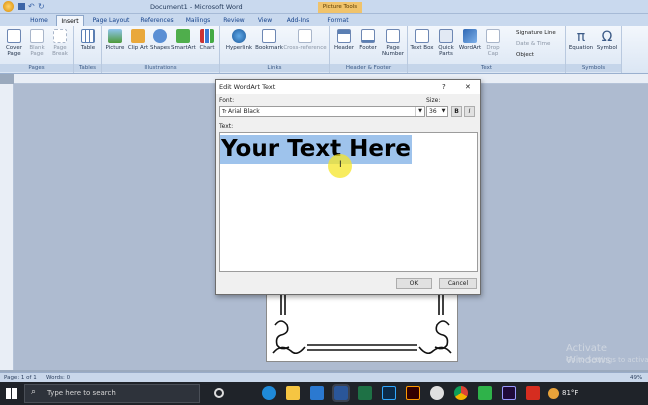 This screenshot has width=648, height=405. I want to click on smartart-button: SmartArt, so click(183, 40).